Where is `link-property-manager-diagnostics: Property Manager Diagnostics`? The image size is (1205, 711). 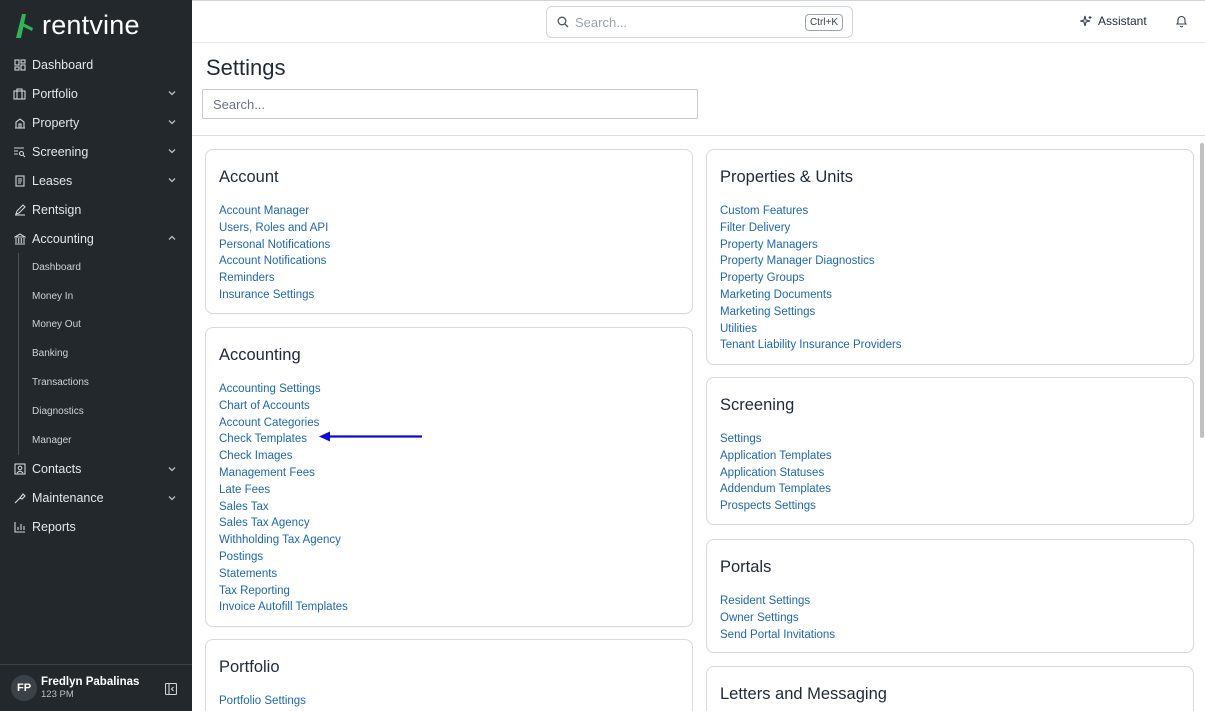 link-property-manager-diagnostics: Property Manager Diagnostics is located at coordinates (950, 261).